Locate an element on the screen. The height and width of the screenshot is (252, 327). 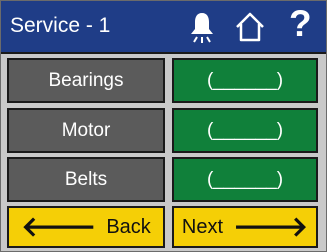
belts-value-button: (______) is located at coordinates (245, 179).